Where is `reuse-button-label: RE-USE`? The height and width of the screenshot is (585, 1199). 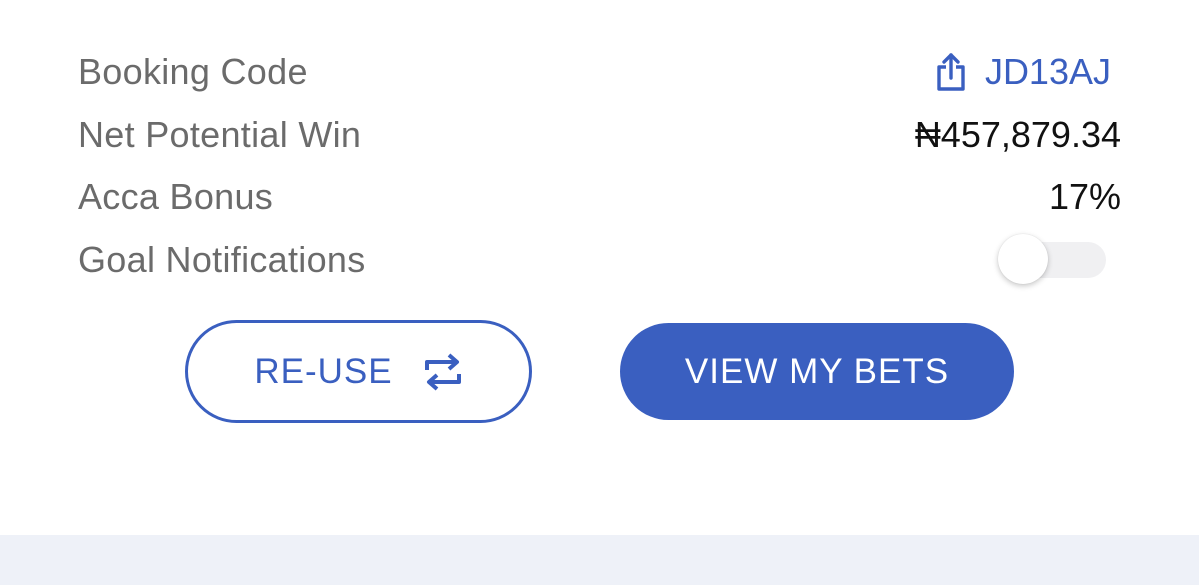 reuse-button-label: RE-USE is located at coordinates (323, 371).